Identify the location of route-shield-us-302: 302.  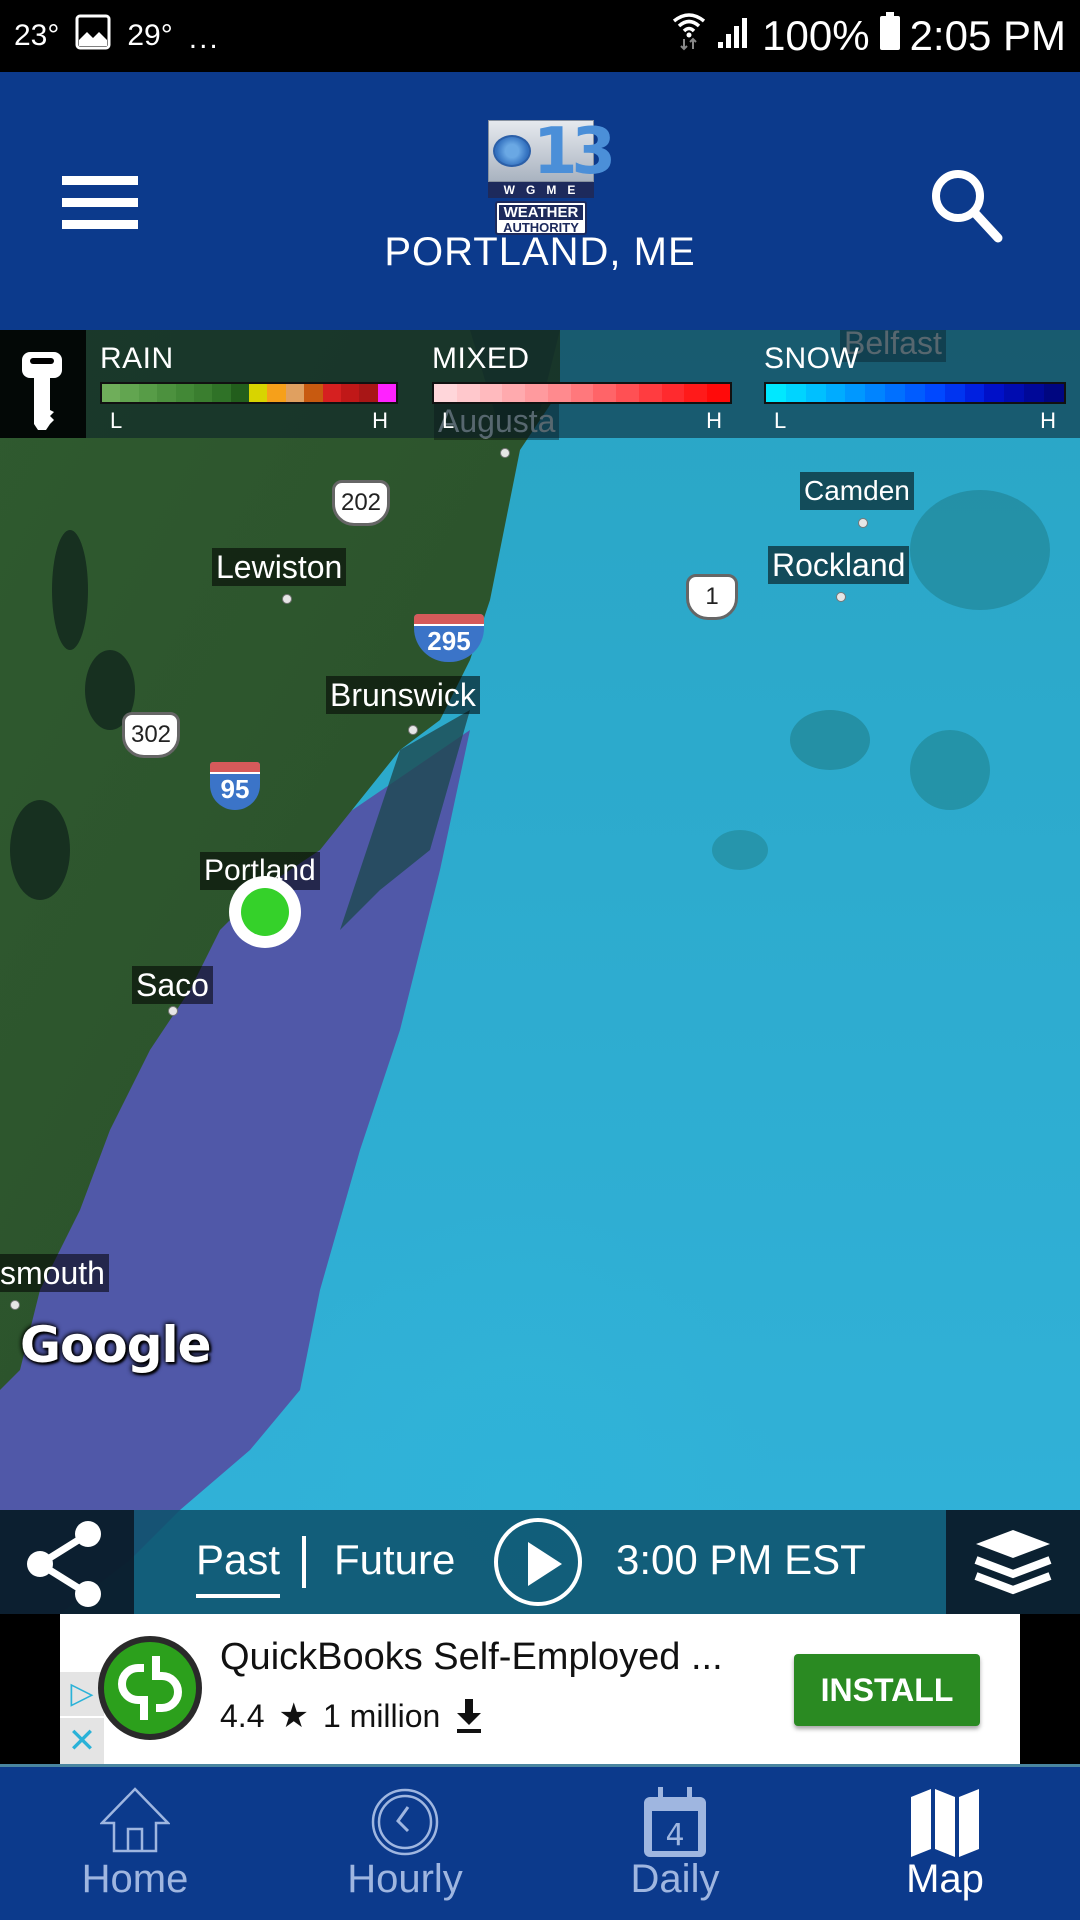
(151, 735).